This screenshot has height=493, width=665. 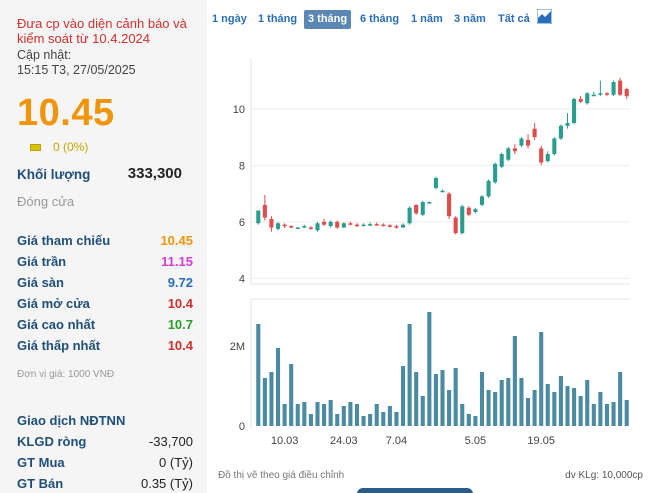 What do you see at coordinates (52, 441) in the screenshot?
I see `foreign-row-label: KLGD ròng` at bounding box center [52, 441].